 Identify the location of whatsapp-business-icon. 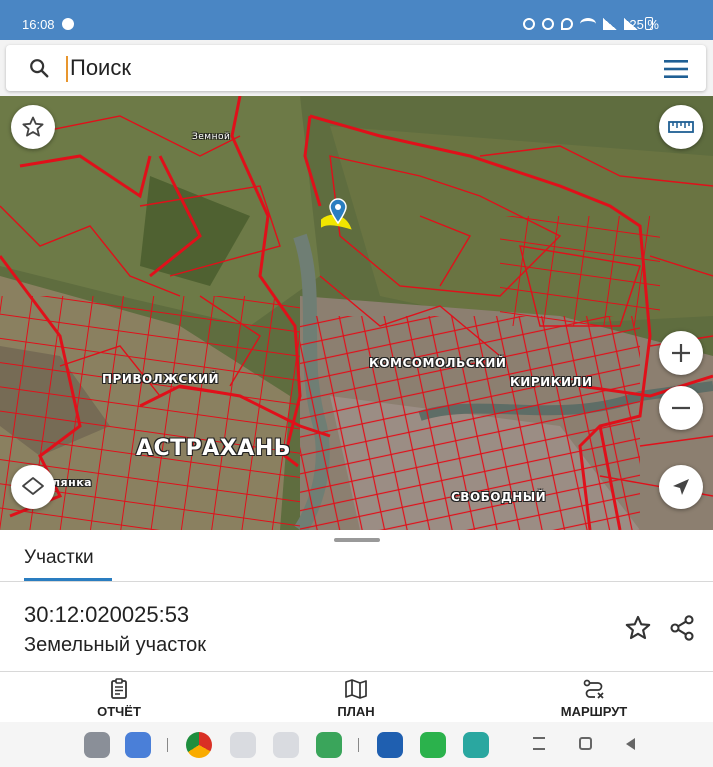
(433, 745).